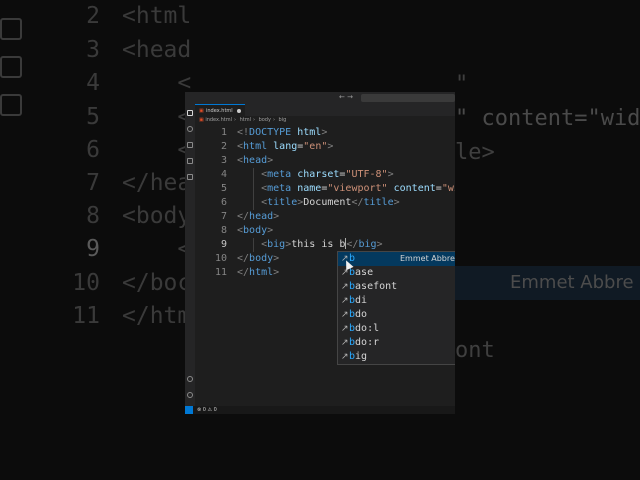  I want to click on explorer-icon, so click(190, 113).